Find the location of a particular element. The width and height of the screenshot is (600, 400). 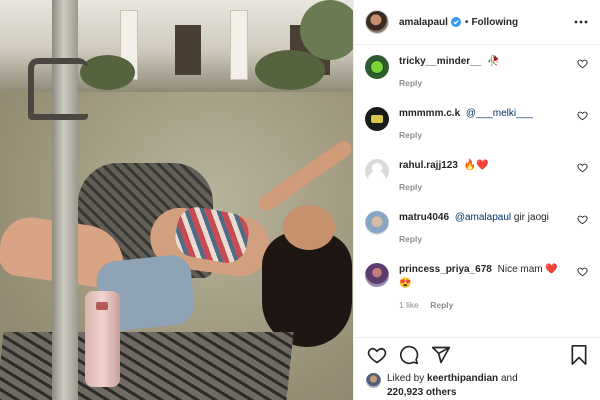

comment-emoji: ❤️ is located at coordinates (551, 269).